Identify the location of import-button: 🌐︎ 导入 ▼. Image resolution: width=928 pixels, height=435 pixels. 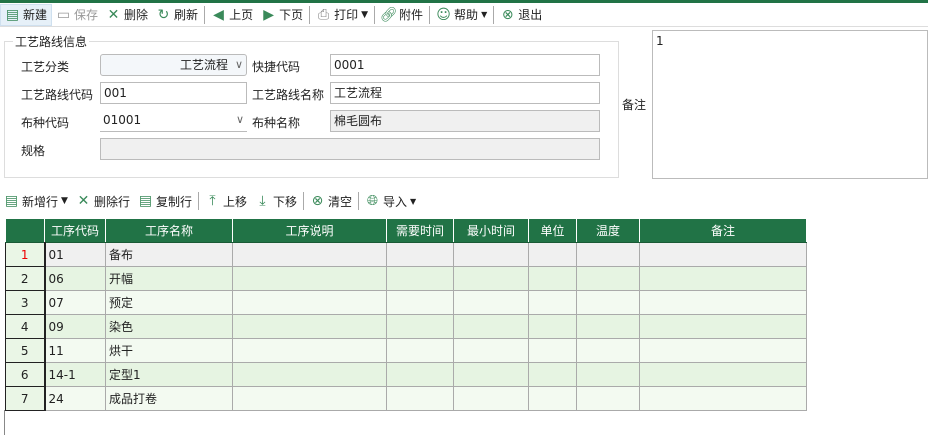
(390, 201).